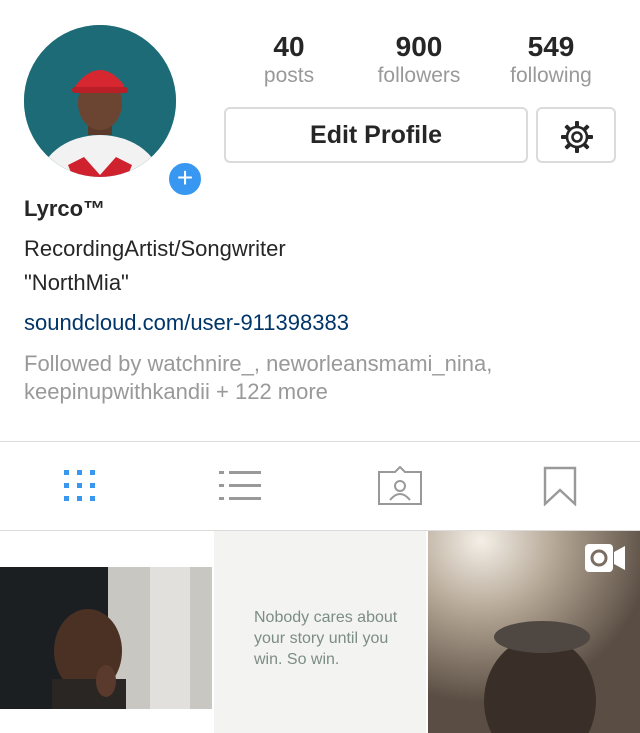 The image size is (640, 733). What do you see at coordinates (155, 248) in the screenshot?
I see `bio-line-1: RecordingArtist/Songwriter` at bounding box center [155, 248].